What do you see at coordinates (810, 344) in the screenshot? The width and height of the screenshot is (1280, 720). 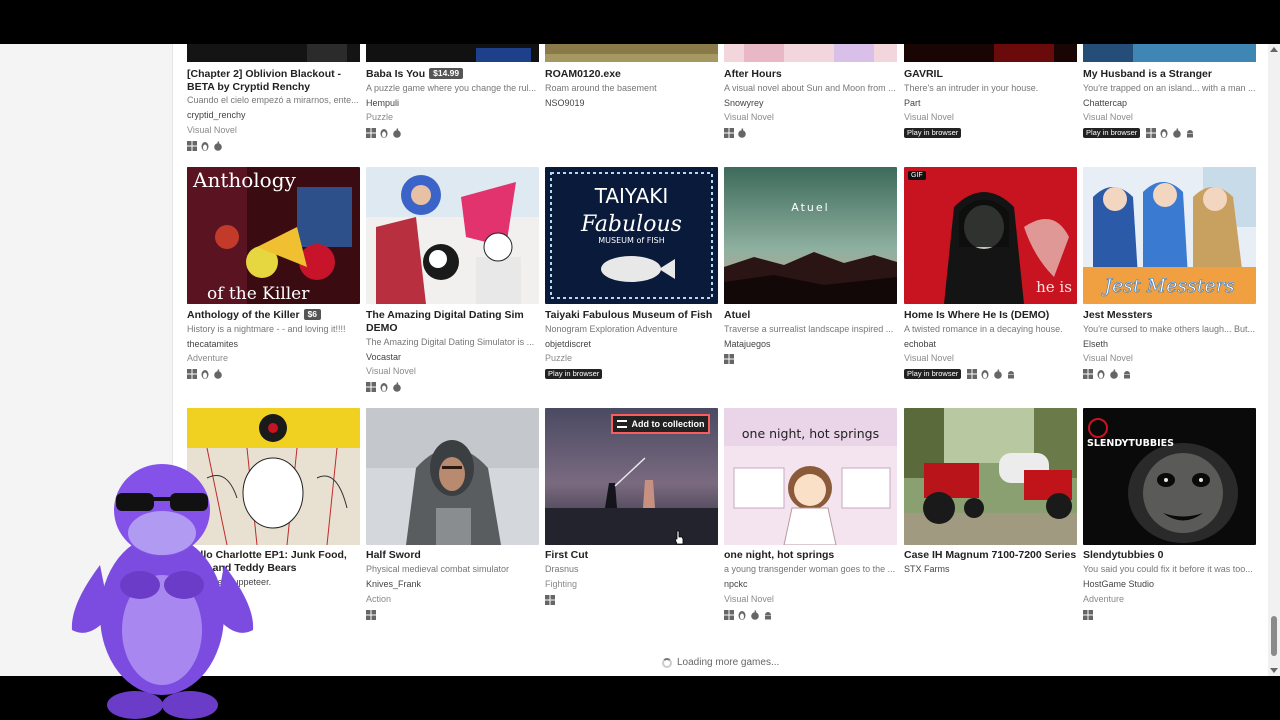 I see `game-author: Matajuegos` at bounding box center [810, 344].